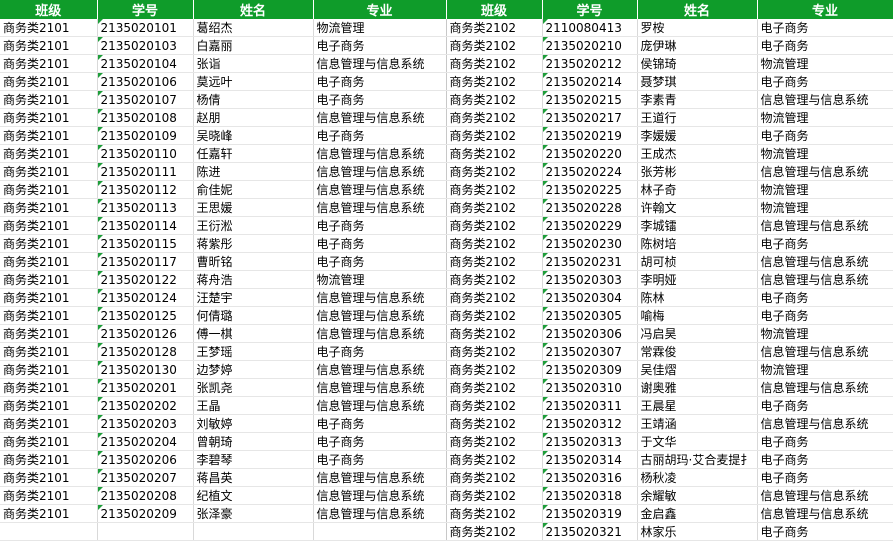  I want to click on student-id-cell: 2135020117, so click(145, 261).